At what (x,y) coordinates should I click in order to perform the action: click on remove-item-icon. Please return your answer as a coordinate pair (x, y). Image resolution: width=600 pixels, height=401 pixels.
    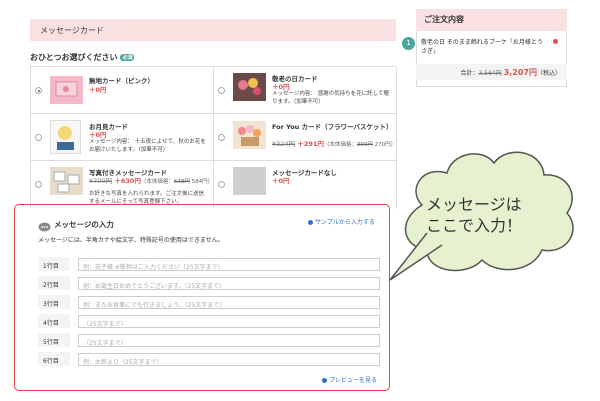
    Looking at the image, I should click on (555, 41).